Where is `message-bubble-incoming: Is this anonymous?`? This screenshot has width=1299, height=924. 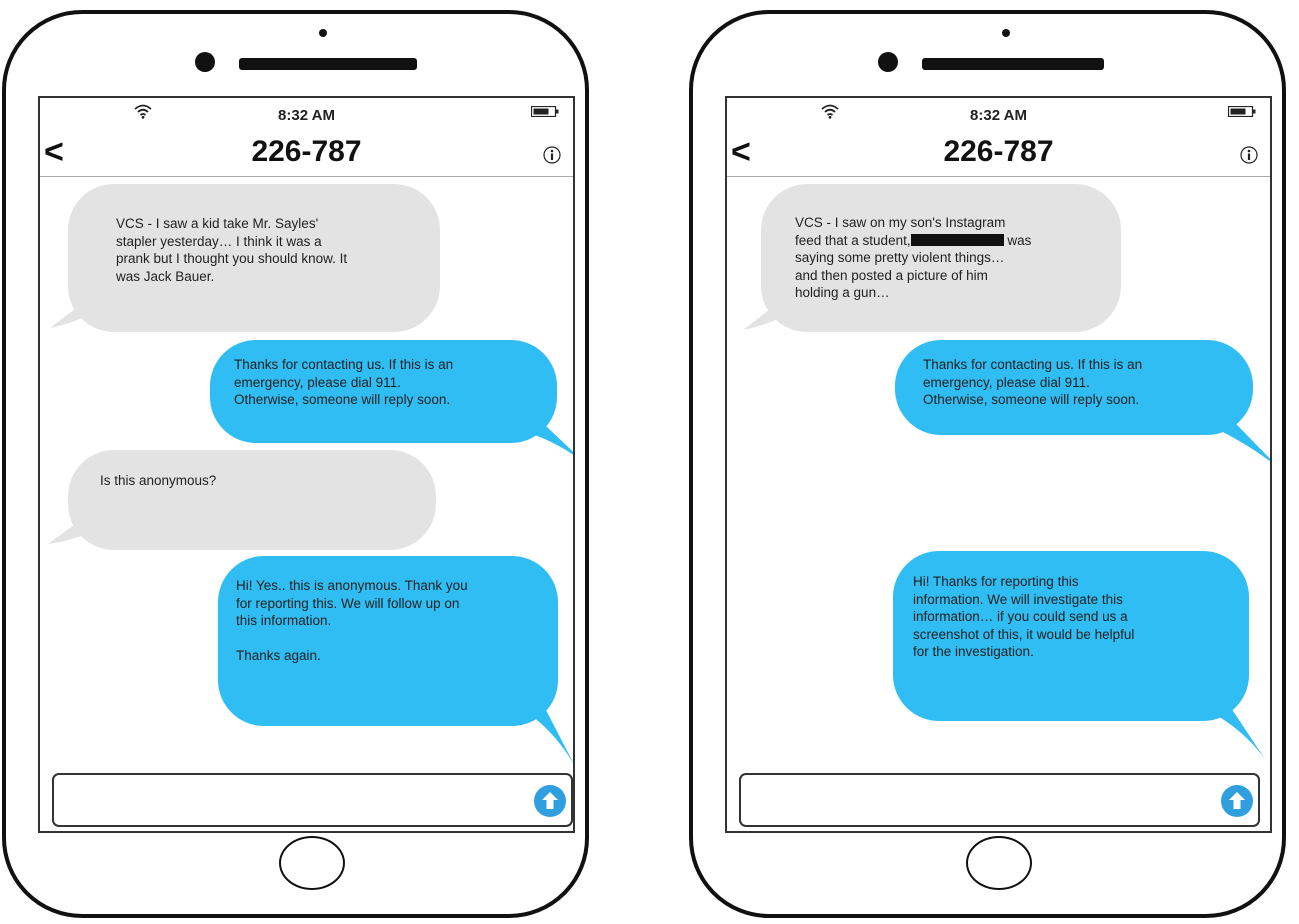 message-bubble-incoming: Is this anonymous? is located at coordinates (242, 500).